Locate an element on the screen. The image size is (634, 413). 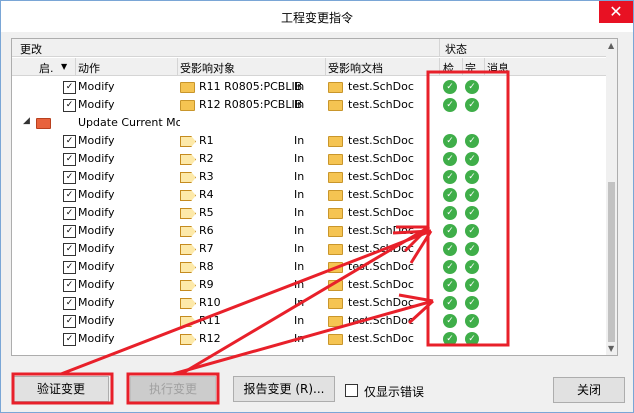
table-row: ✓ Modify R6 In test.SchDoc ✓ ✓ is located at coordinates (309, 231).